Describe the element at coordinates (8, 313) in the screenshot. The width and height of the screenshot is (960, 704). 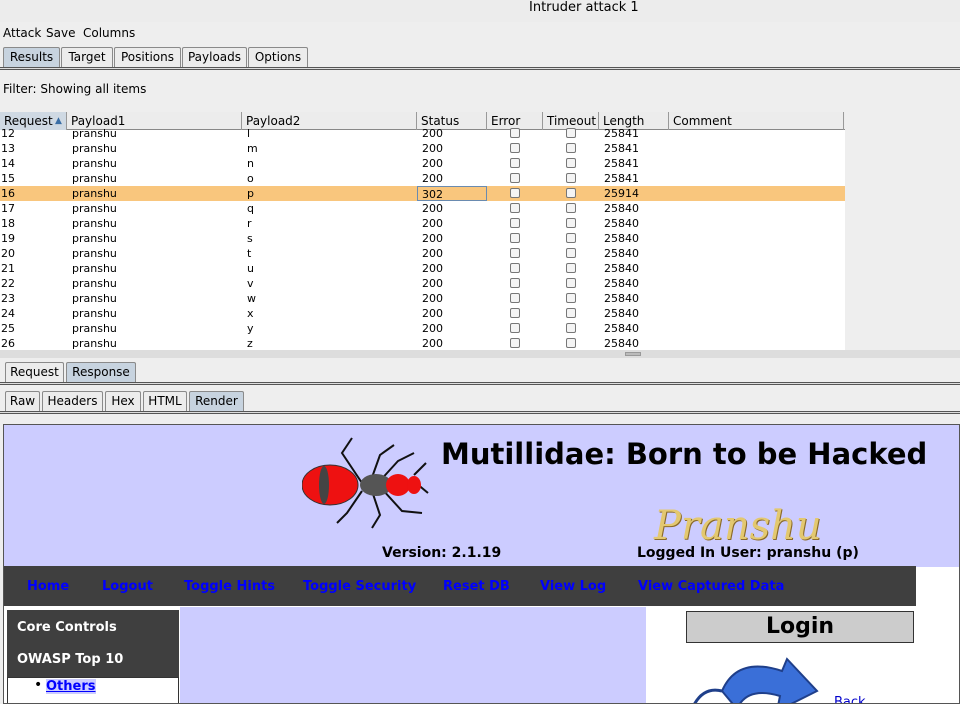
I see `cell-request: 24` at that location.